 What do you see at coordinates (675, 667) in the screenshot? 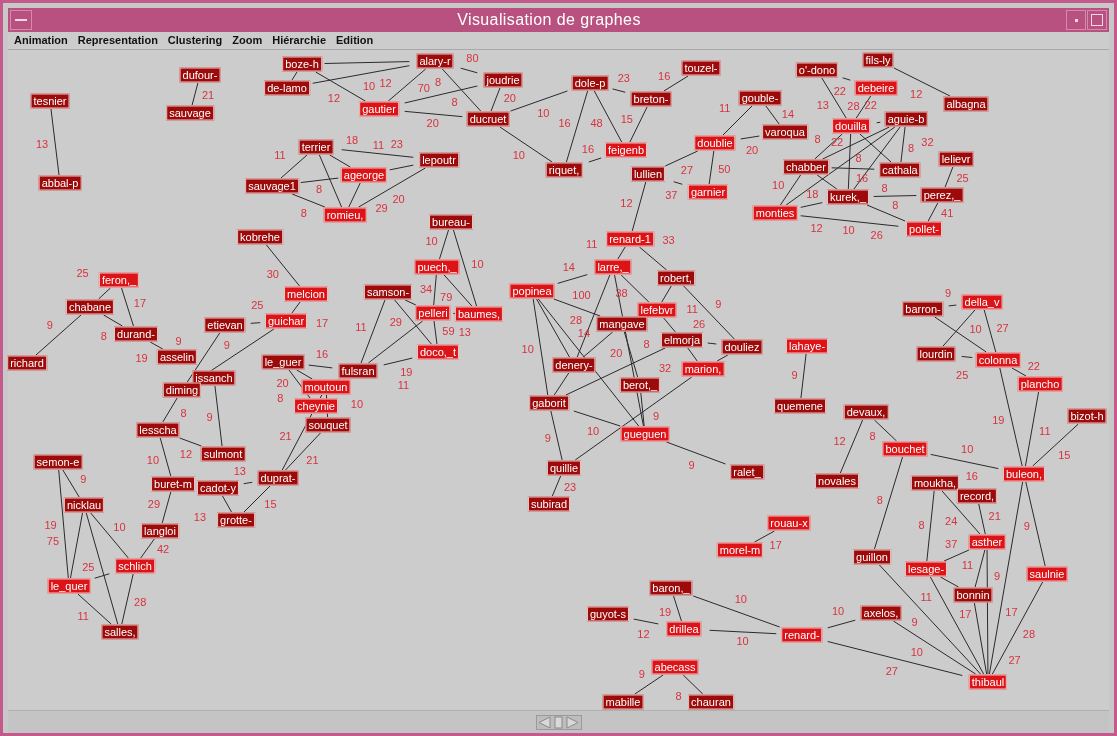
I see `graph-node: abecass` at bounding box center [675, 667].